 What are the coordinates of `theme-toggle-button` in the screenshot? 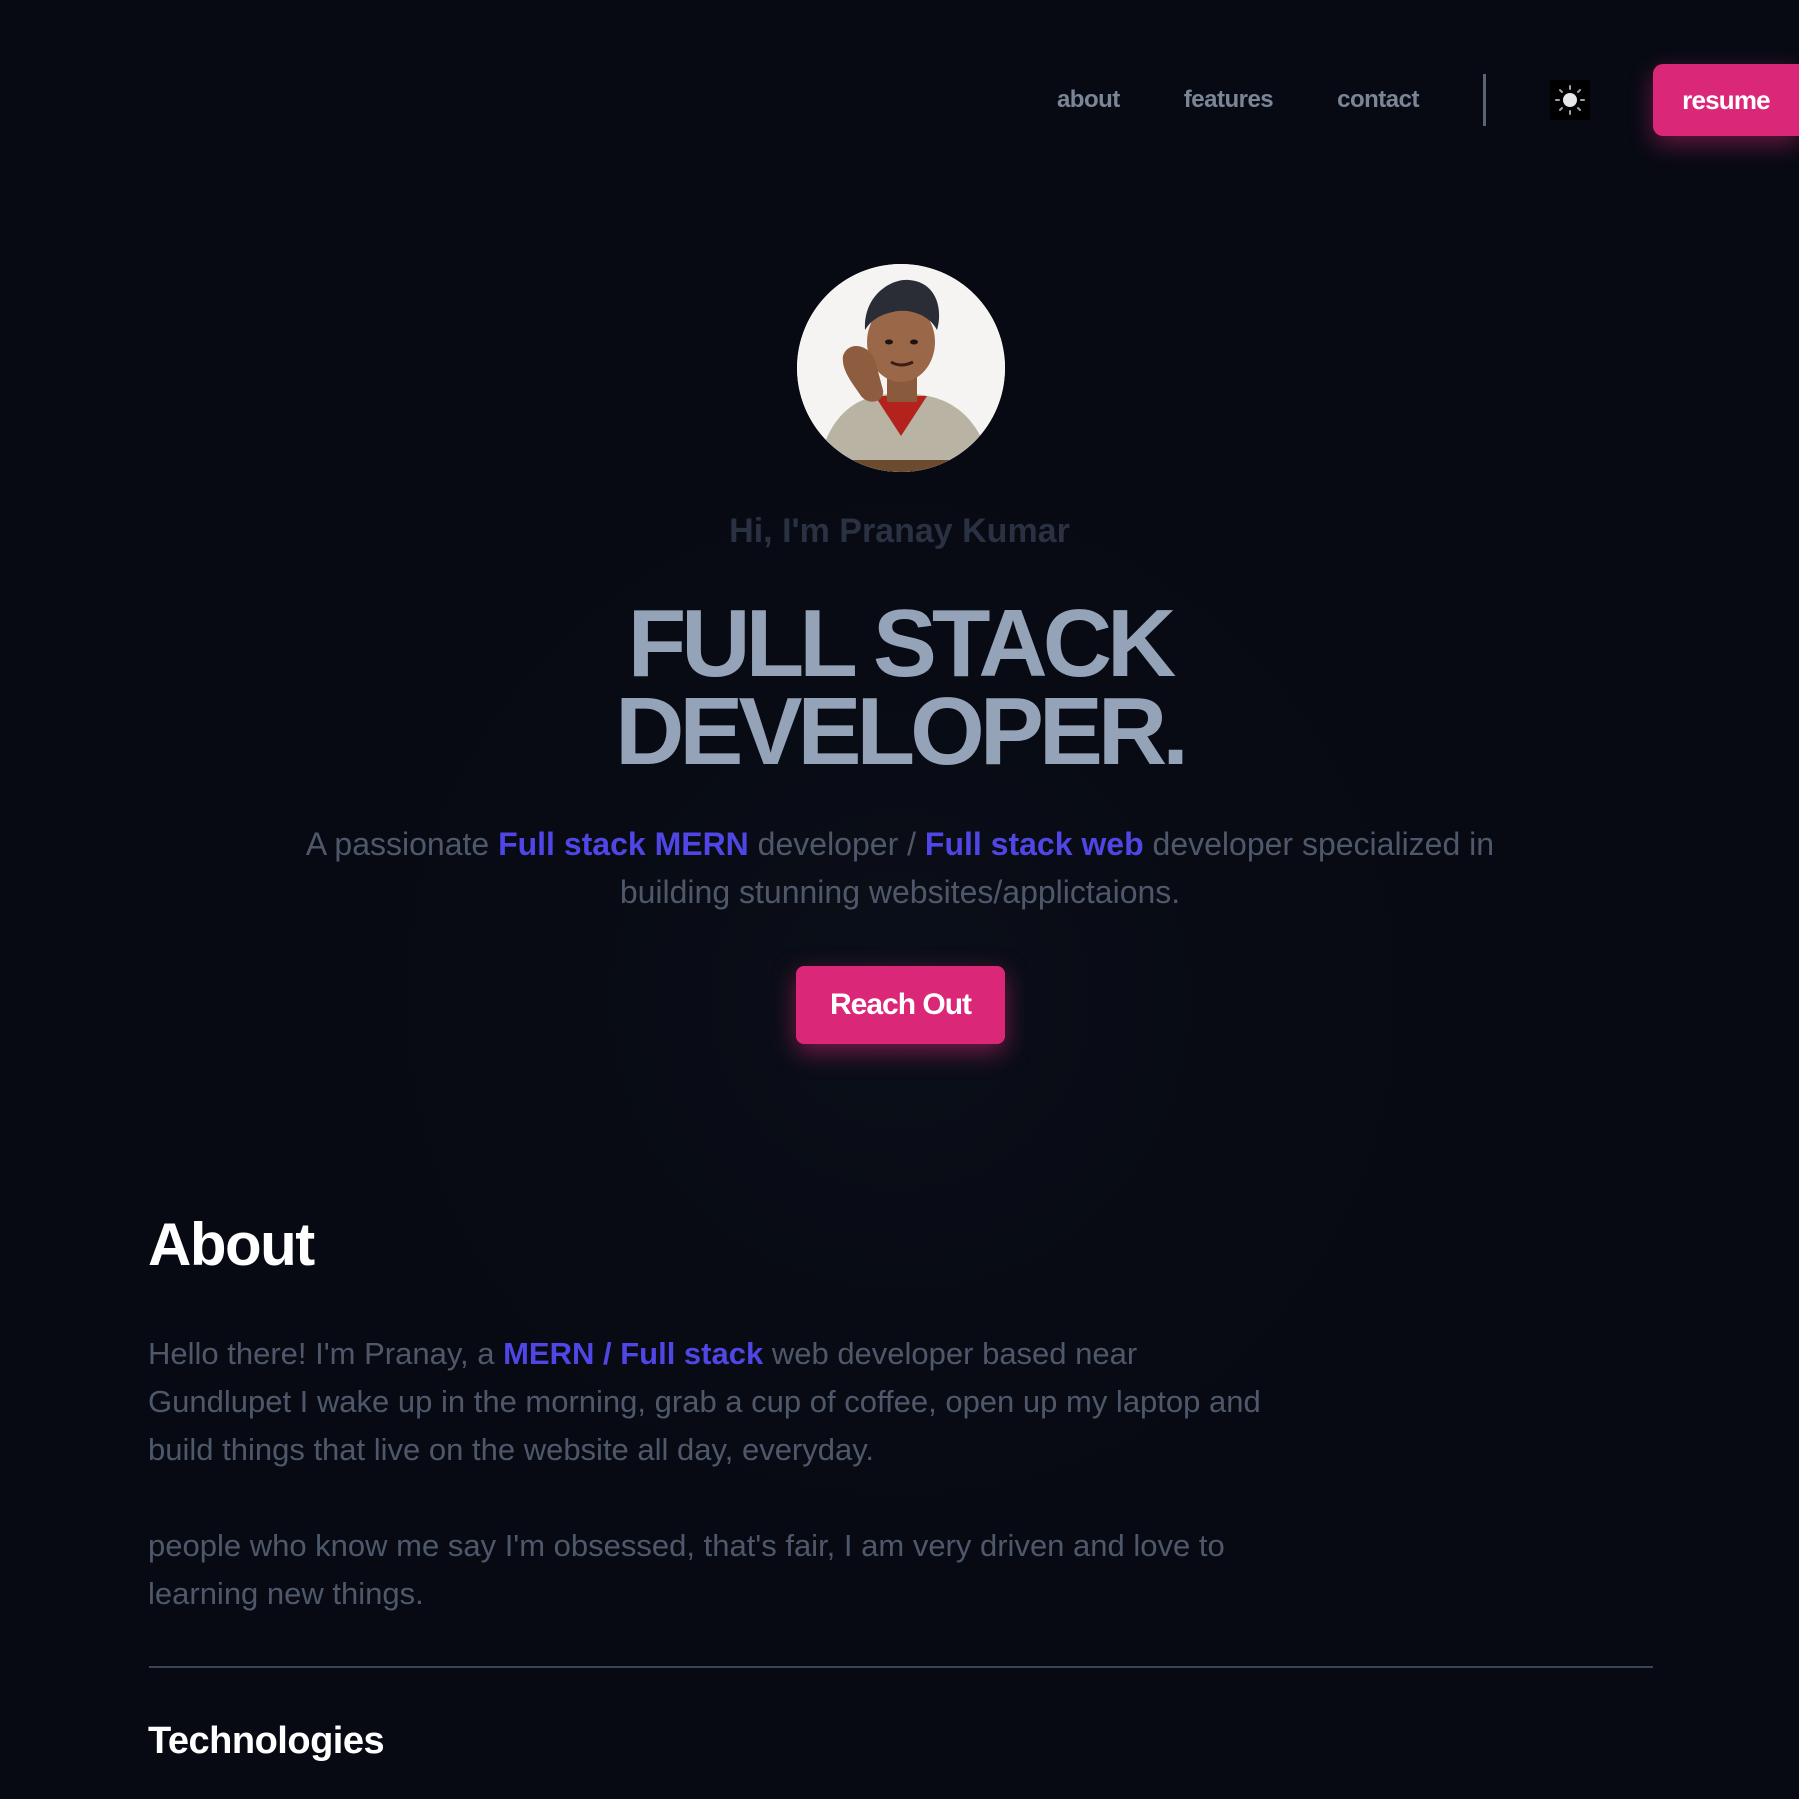 It's located at (1570, 100).